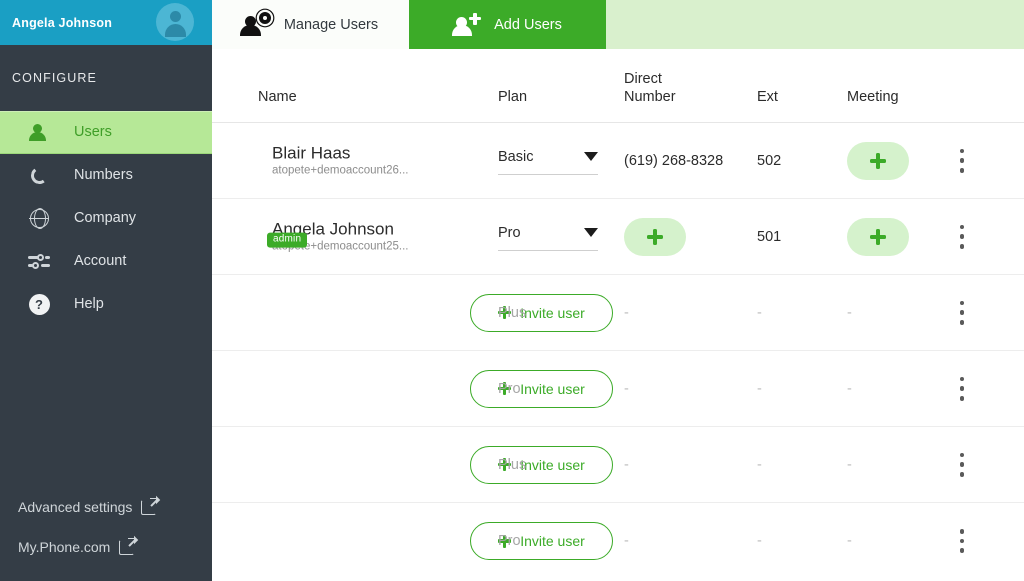 The width and height of the screenshot is (1024, 581). I want to click on question-circle-icon: ?, so click(39, 305).